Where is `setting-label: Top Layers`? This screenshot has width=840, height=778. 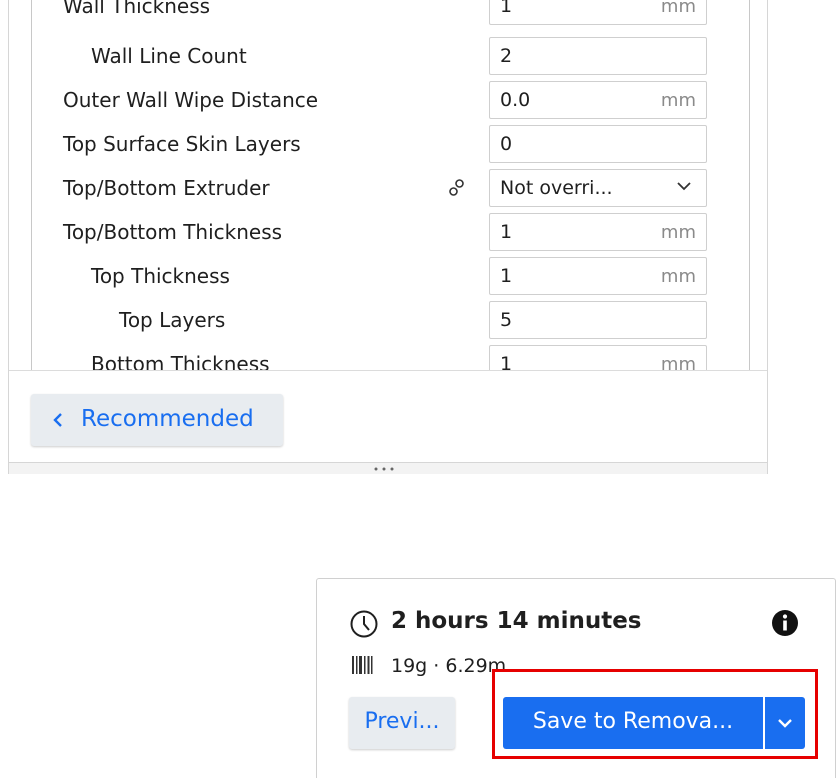 setting-label: Top Layers is located at coordinates (172, 320).